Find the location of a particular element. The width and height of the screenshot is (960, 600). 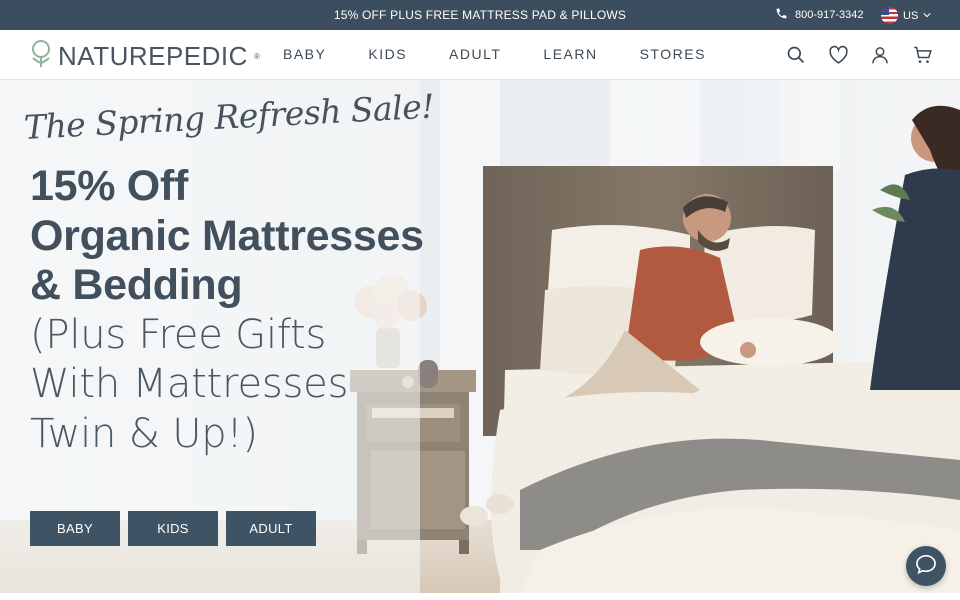

search-icon is located at coordinates (796, 55).